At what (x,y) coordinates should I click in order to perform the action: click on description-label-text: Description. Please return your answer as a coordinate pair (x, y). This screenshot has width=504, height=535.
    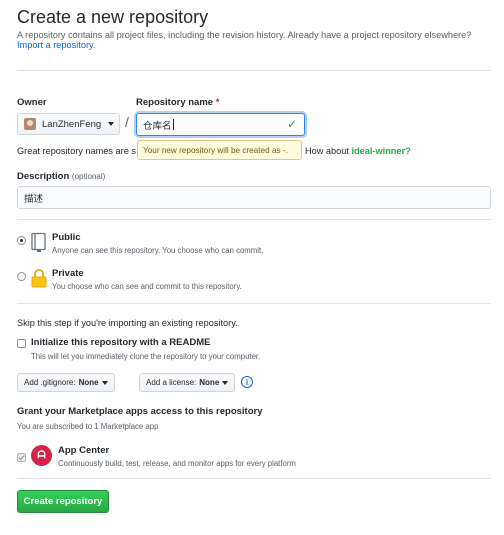
    Looking at the image, I should click on (43, 176).